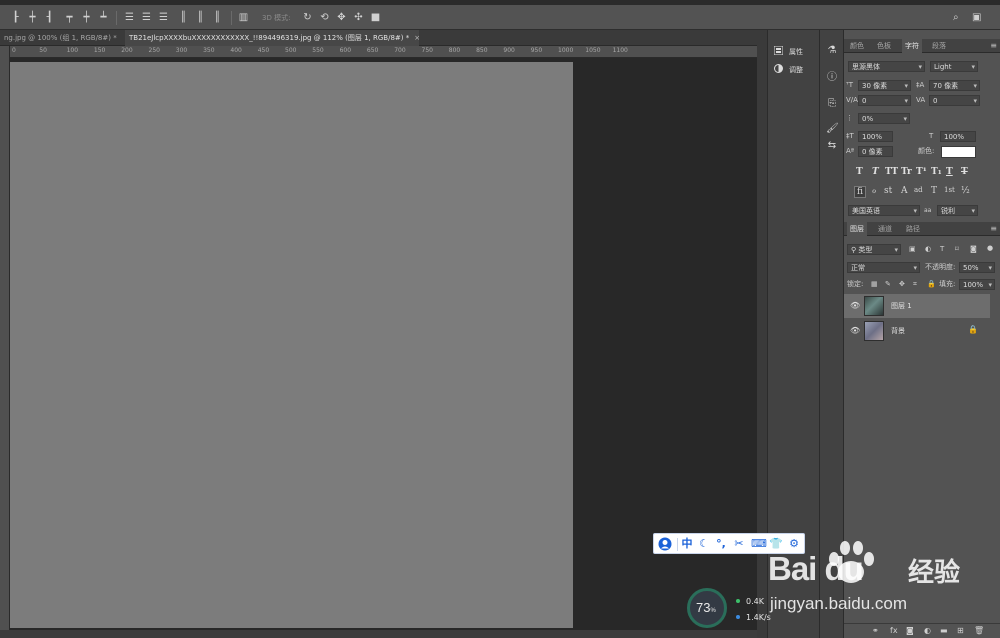 Image resolution: width=1000 pixels, height=638 pixels. Describe the element at coordinates (917, 331) in the screenshot. I see `layer-row-background: 👁 背景 🔒` at that location.